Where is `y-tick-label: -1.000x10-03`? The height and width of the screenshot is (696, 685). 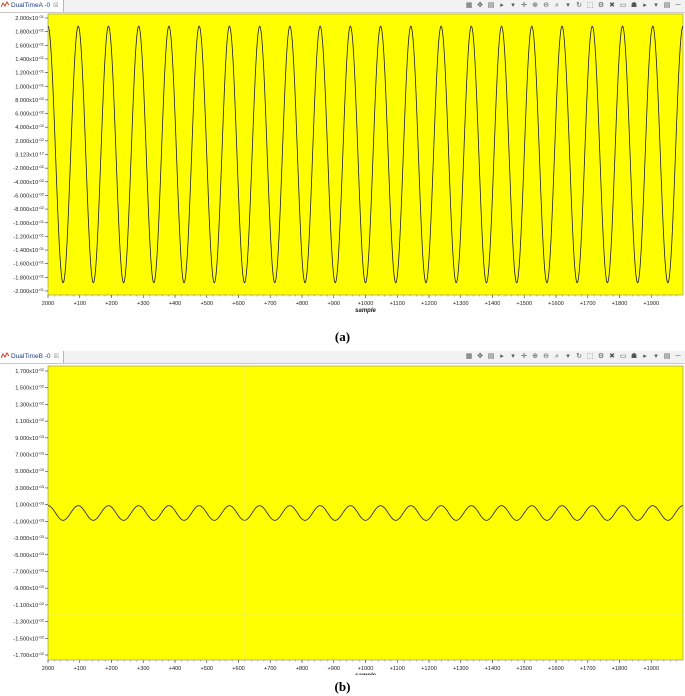 y-tick-label: -1.000x10-03 is located at coordinates (28, 521).